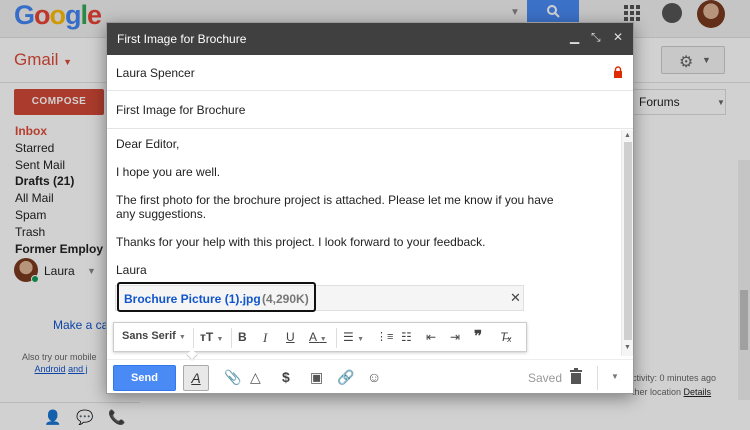 Image resolution: width=750 pixels, height=430 pixels. Describe the element at coordinates (131, 270) in the screenshot. I see `body-signature: Laura` at that location.